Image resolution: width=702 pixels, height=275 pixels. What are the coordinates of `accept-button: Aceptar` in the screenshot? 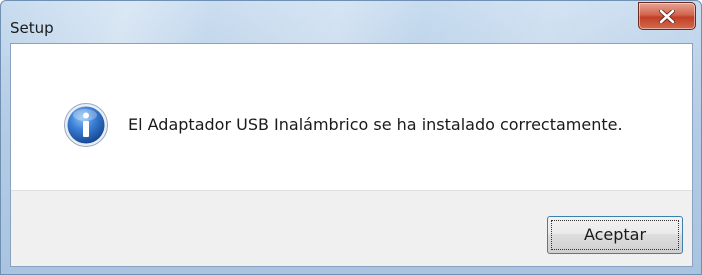 It's located at (615, 235).